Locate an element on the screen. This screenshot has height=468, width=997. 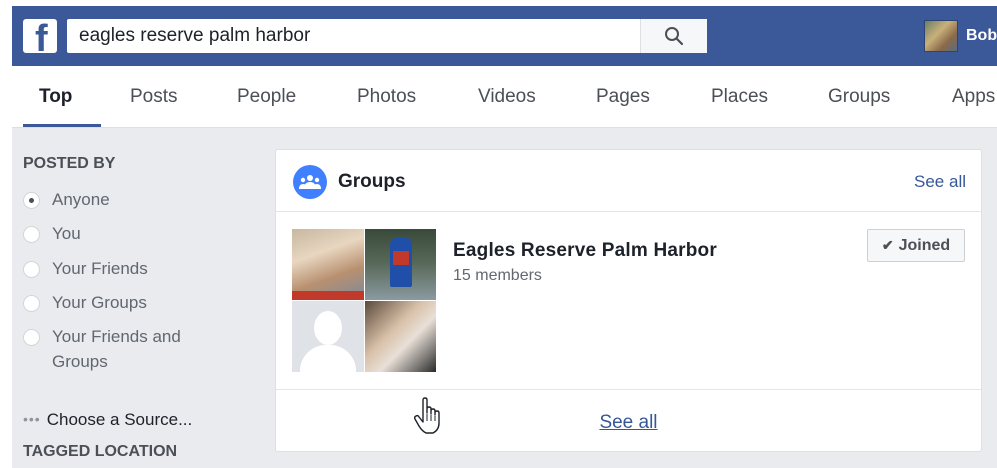
filter-option-anyone: Anyone is located at coordinates (66, 201).